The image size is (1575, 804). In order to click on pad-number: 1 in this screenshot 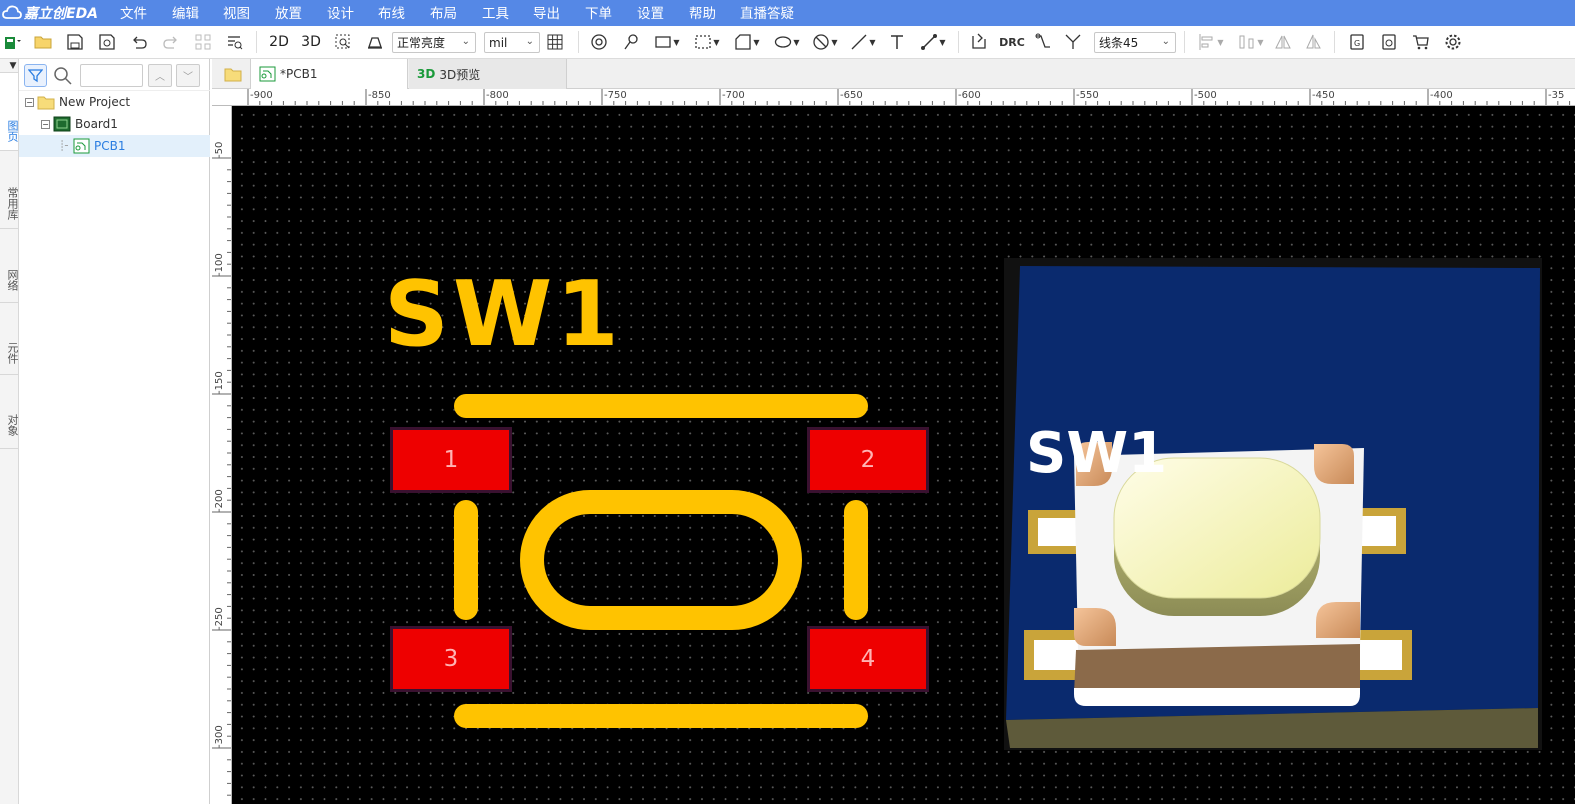, I will do `click(451, 460)`.